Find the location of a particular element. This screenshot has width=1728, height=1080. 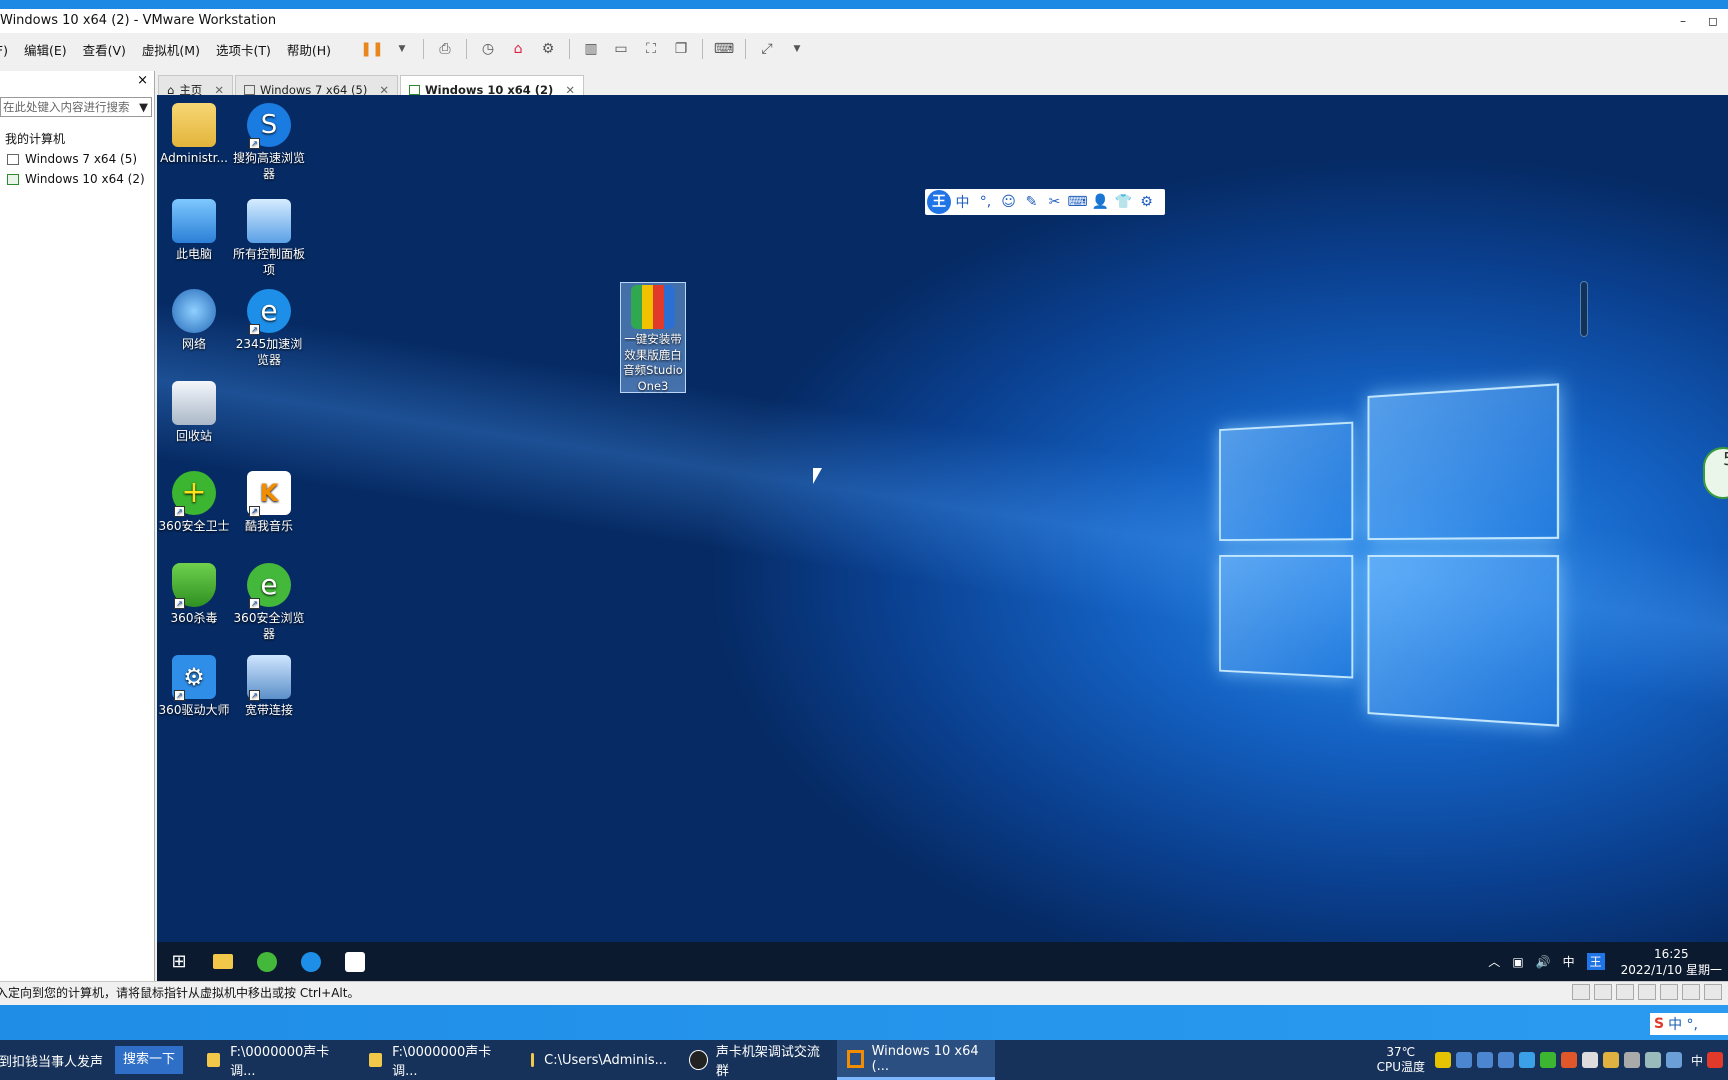

tray-fire-icon is located at coordinates (1568, 1060).